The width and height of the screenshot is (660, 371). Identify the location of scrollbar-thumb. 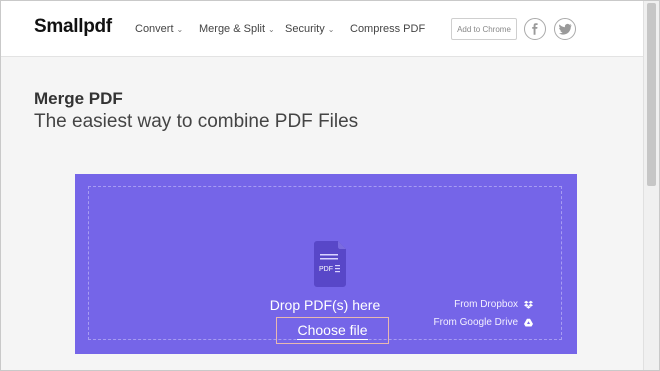
(651, 94).